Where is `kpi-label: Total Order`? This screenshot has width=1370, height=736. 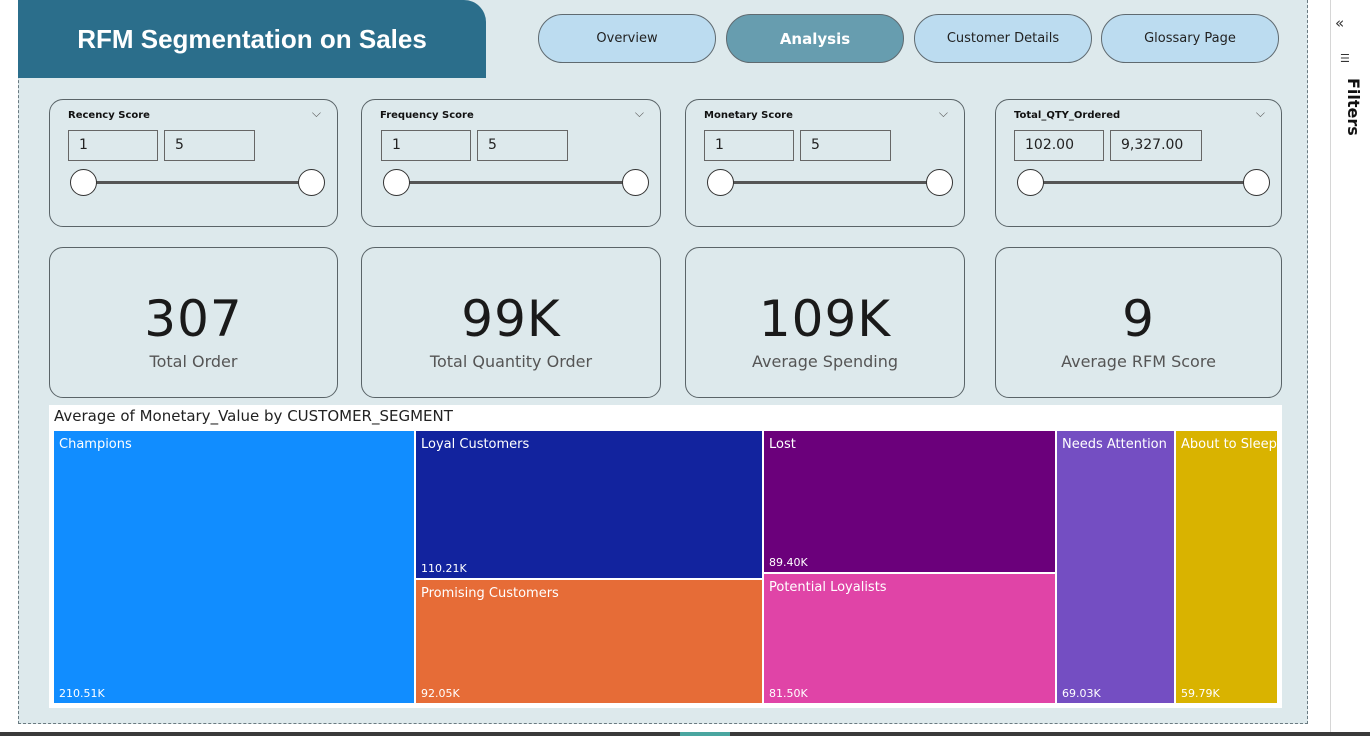
kpi-label: Total Order is located at coordinates (193, 361).